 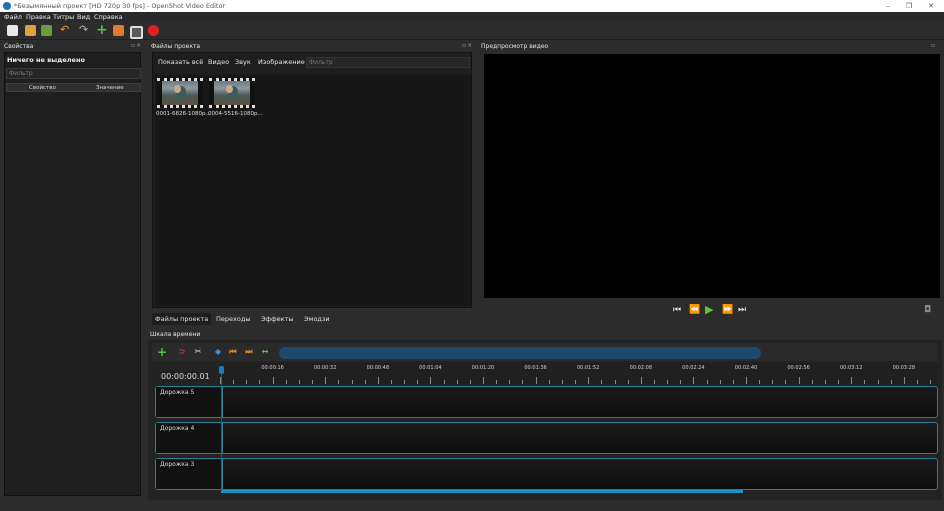 What do you see at coordinates (221, 370) in the screenshot?
I see `playhead-handle` at bounding box center [221, 370].